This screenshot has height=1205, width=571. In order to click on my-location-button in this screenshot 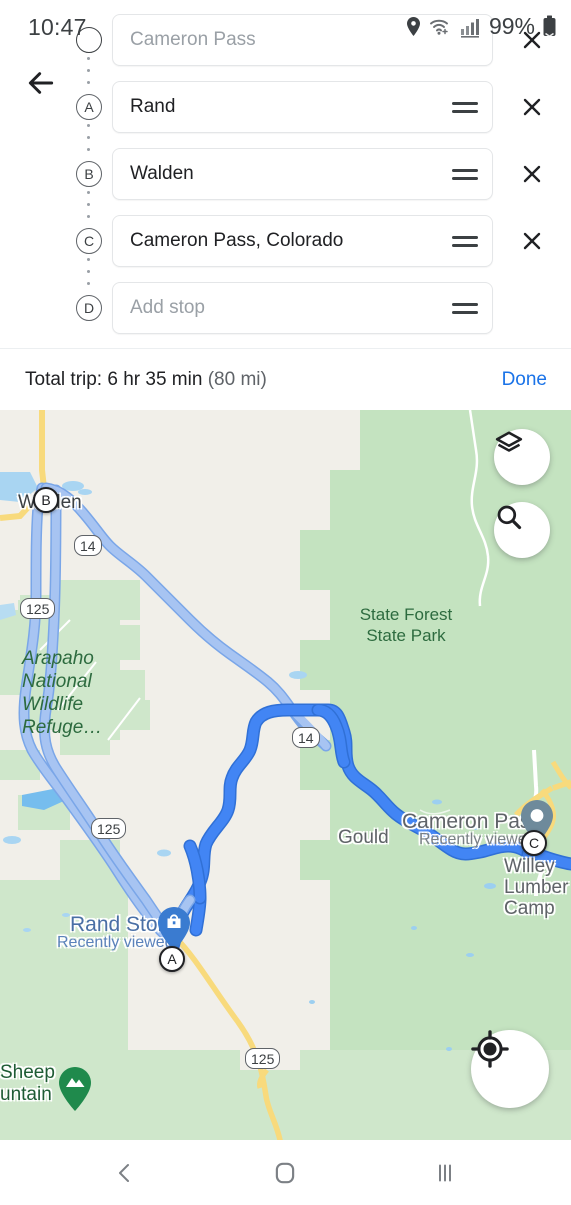, I will do `click(510, 1069)`.